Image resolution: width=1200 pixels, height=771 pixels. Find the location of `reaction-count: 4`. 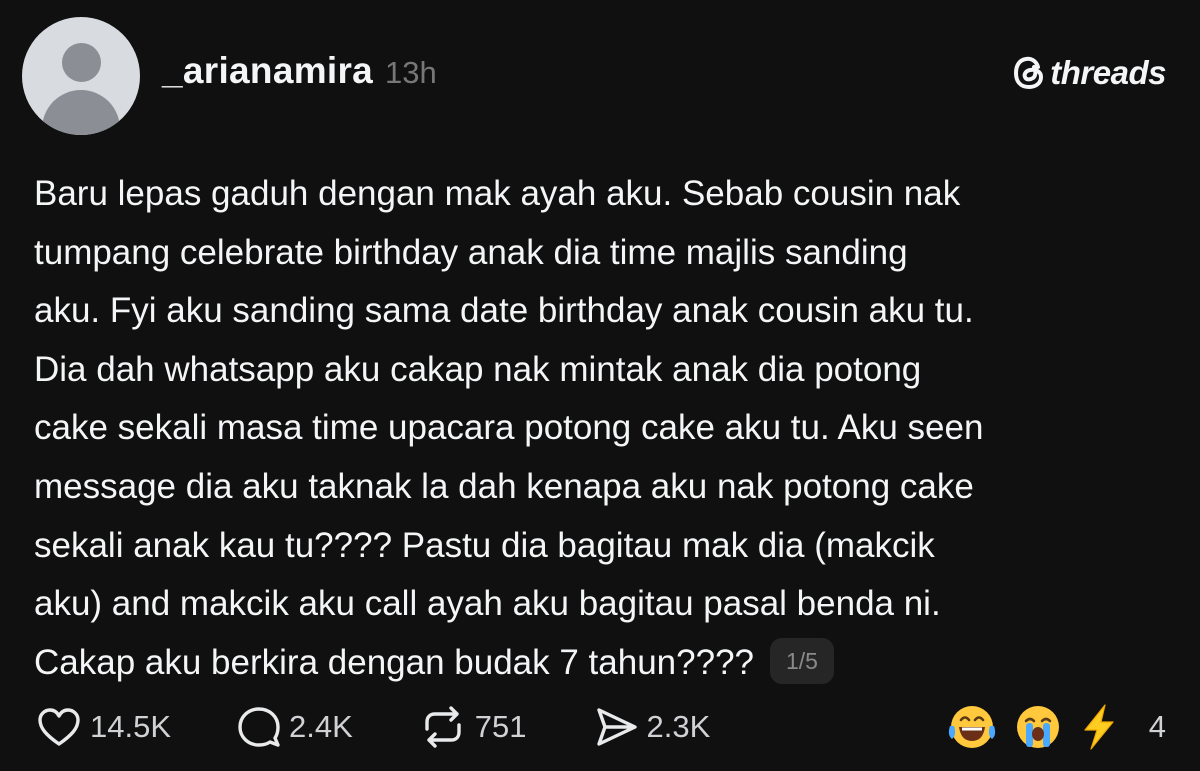

reaction-count: 4 is located at coordinates (1157, 726).